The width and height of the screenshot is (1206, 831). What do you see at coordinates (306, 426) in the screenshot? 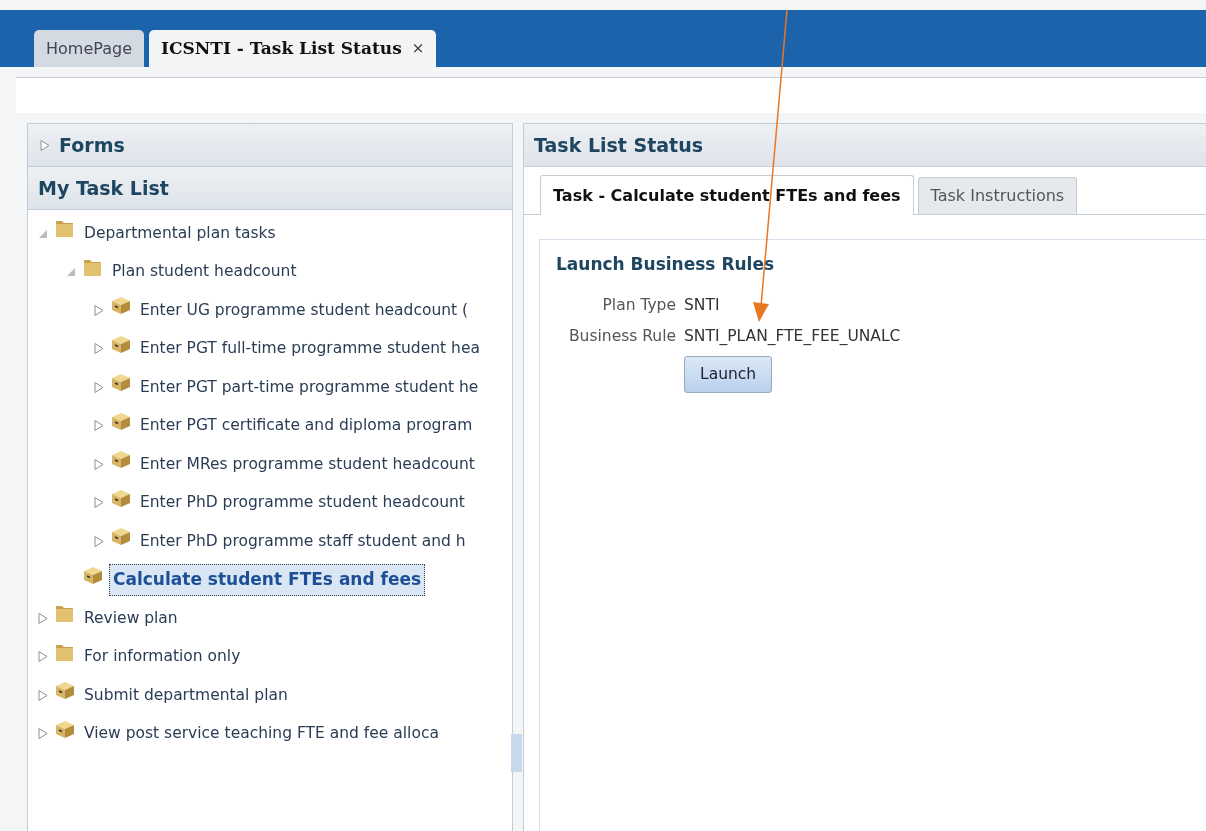
I see `tree-item: Enter PGT certificate and diploma program` at bounding box center [306, 426].